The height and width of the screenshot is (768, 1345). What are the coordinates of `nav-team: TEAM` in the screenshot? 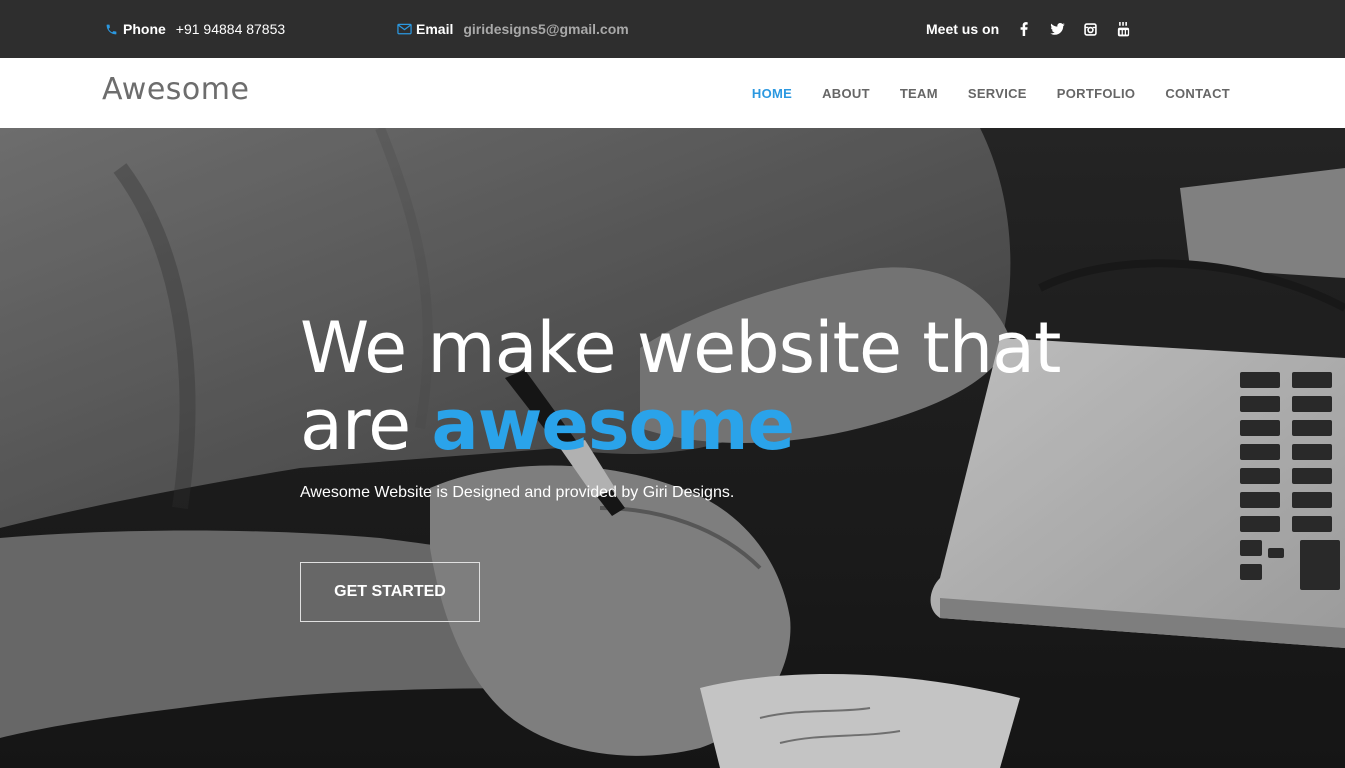 It's located at (919, 93).